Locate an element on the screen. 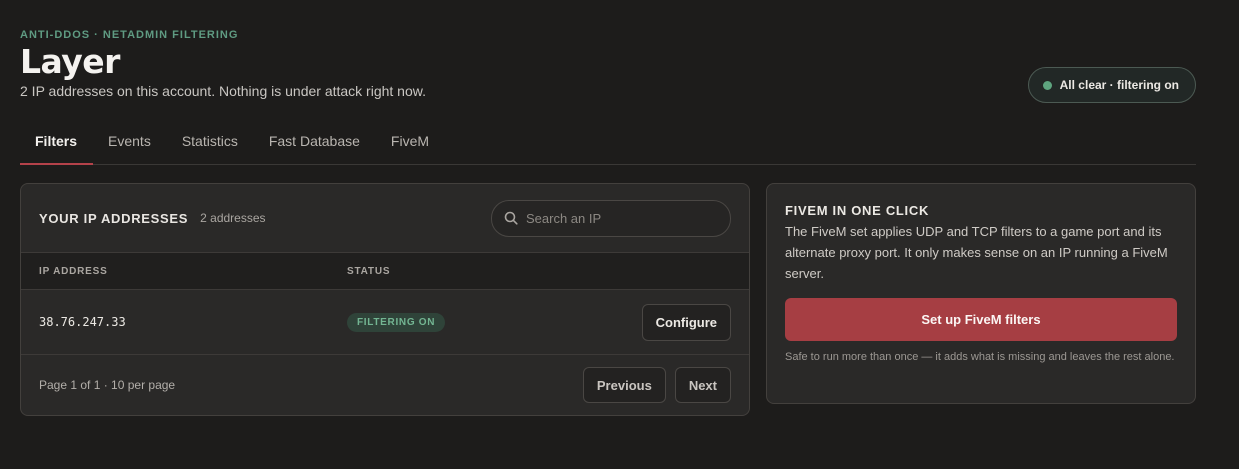 The image size is (1239, 469). table-footer: Page 1 of 1 · 10 per page Previous Next is located at coordinates (385, 385).